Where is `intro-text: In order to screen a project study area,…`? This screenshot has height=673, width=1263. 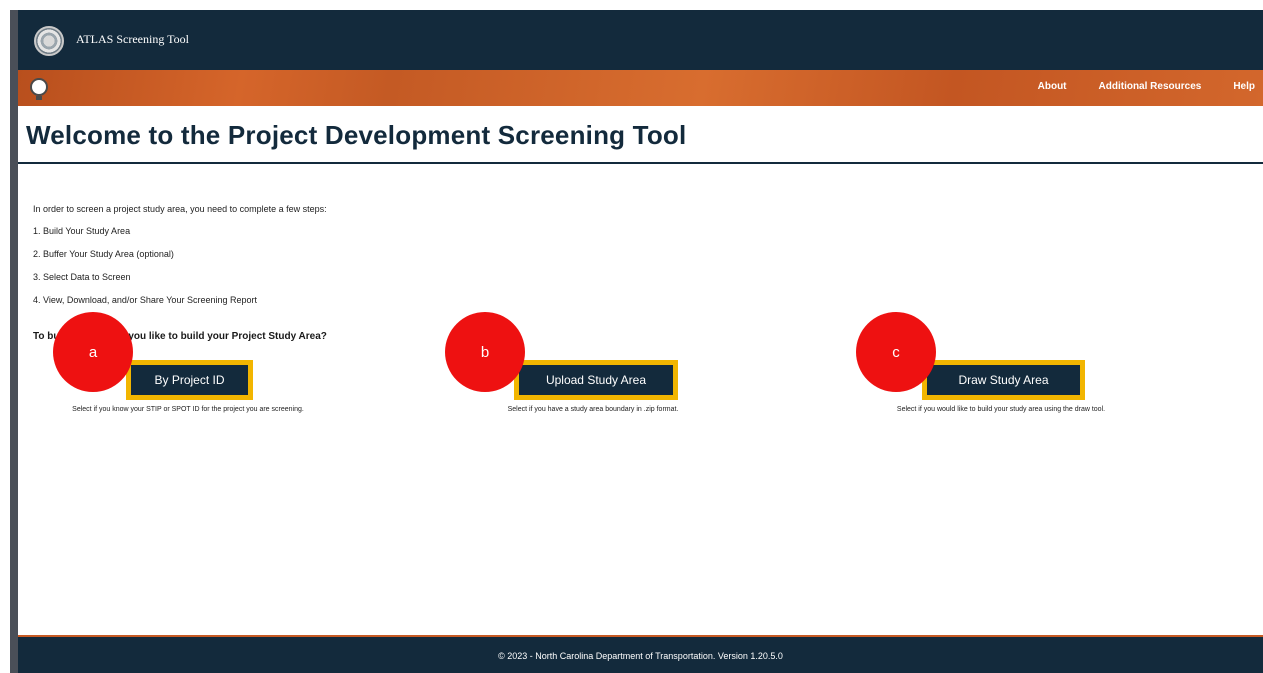 intro-text: In order to screen a project study area,… is located at coordinates (180, 209).